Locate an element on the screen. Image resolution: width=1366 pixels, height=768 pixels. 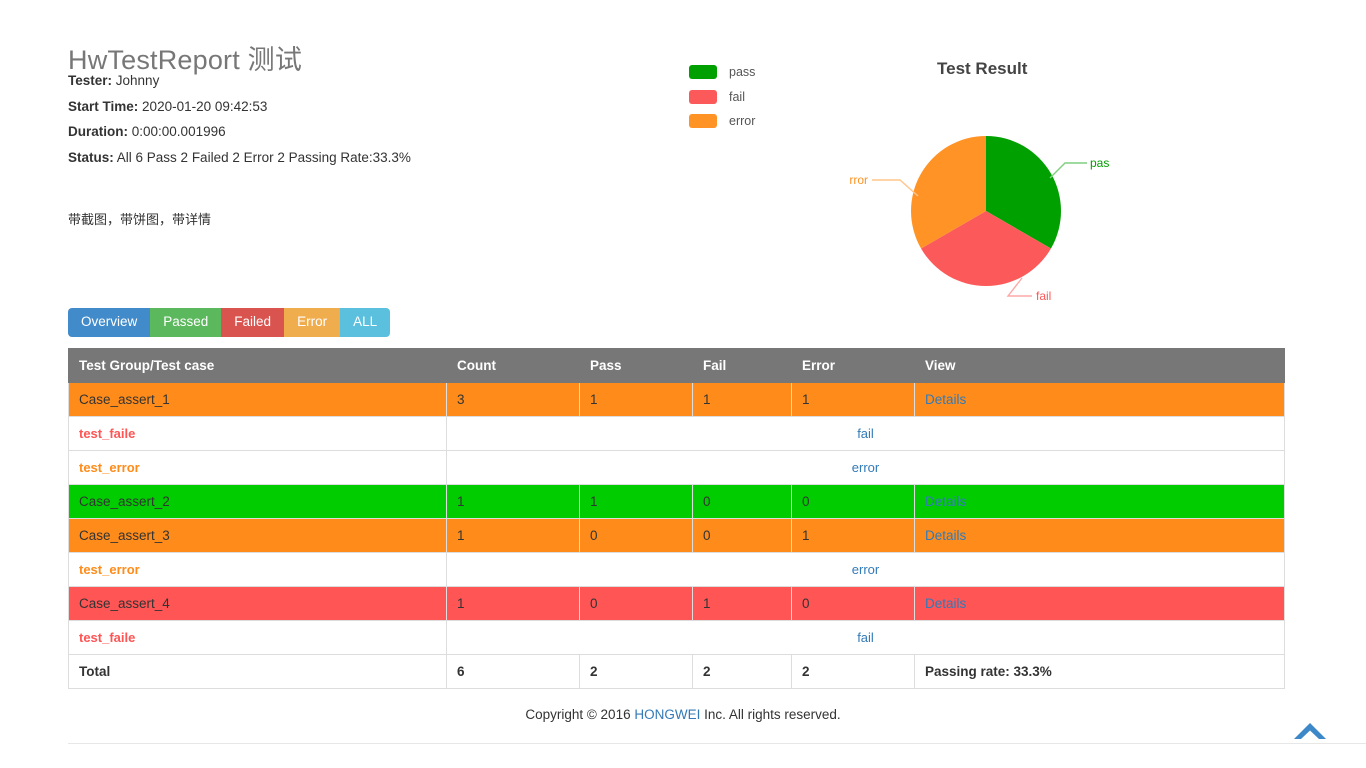
meta-duration-key: Duration: is located at coordinates (98, 132).